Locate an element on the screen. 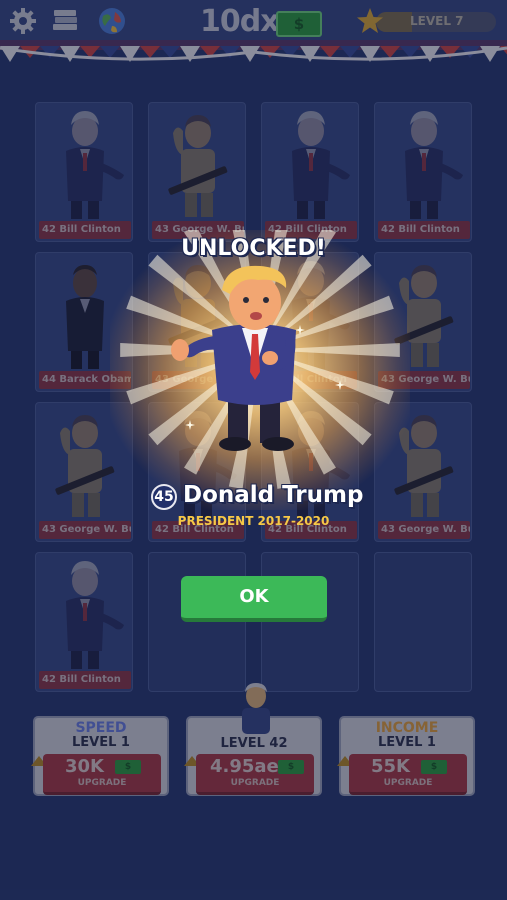 This screenshot has width=507, height=900. hero-name: Donald Trump is located at coordinates (273, 495).